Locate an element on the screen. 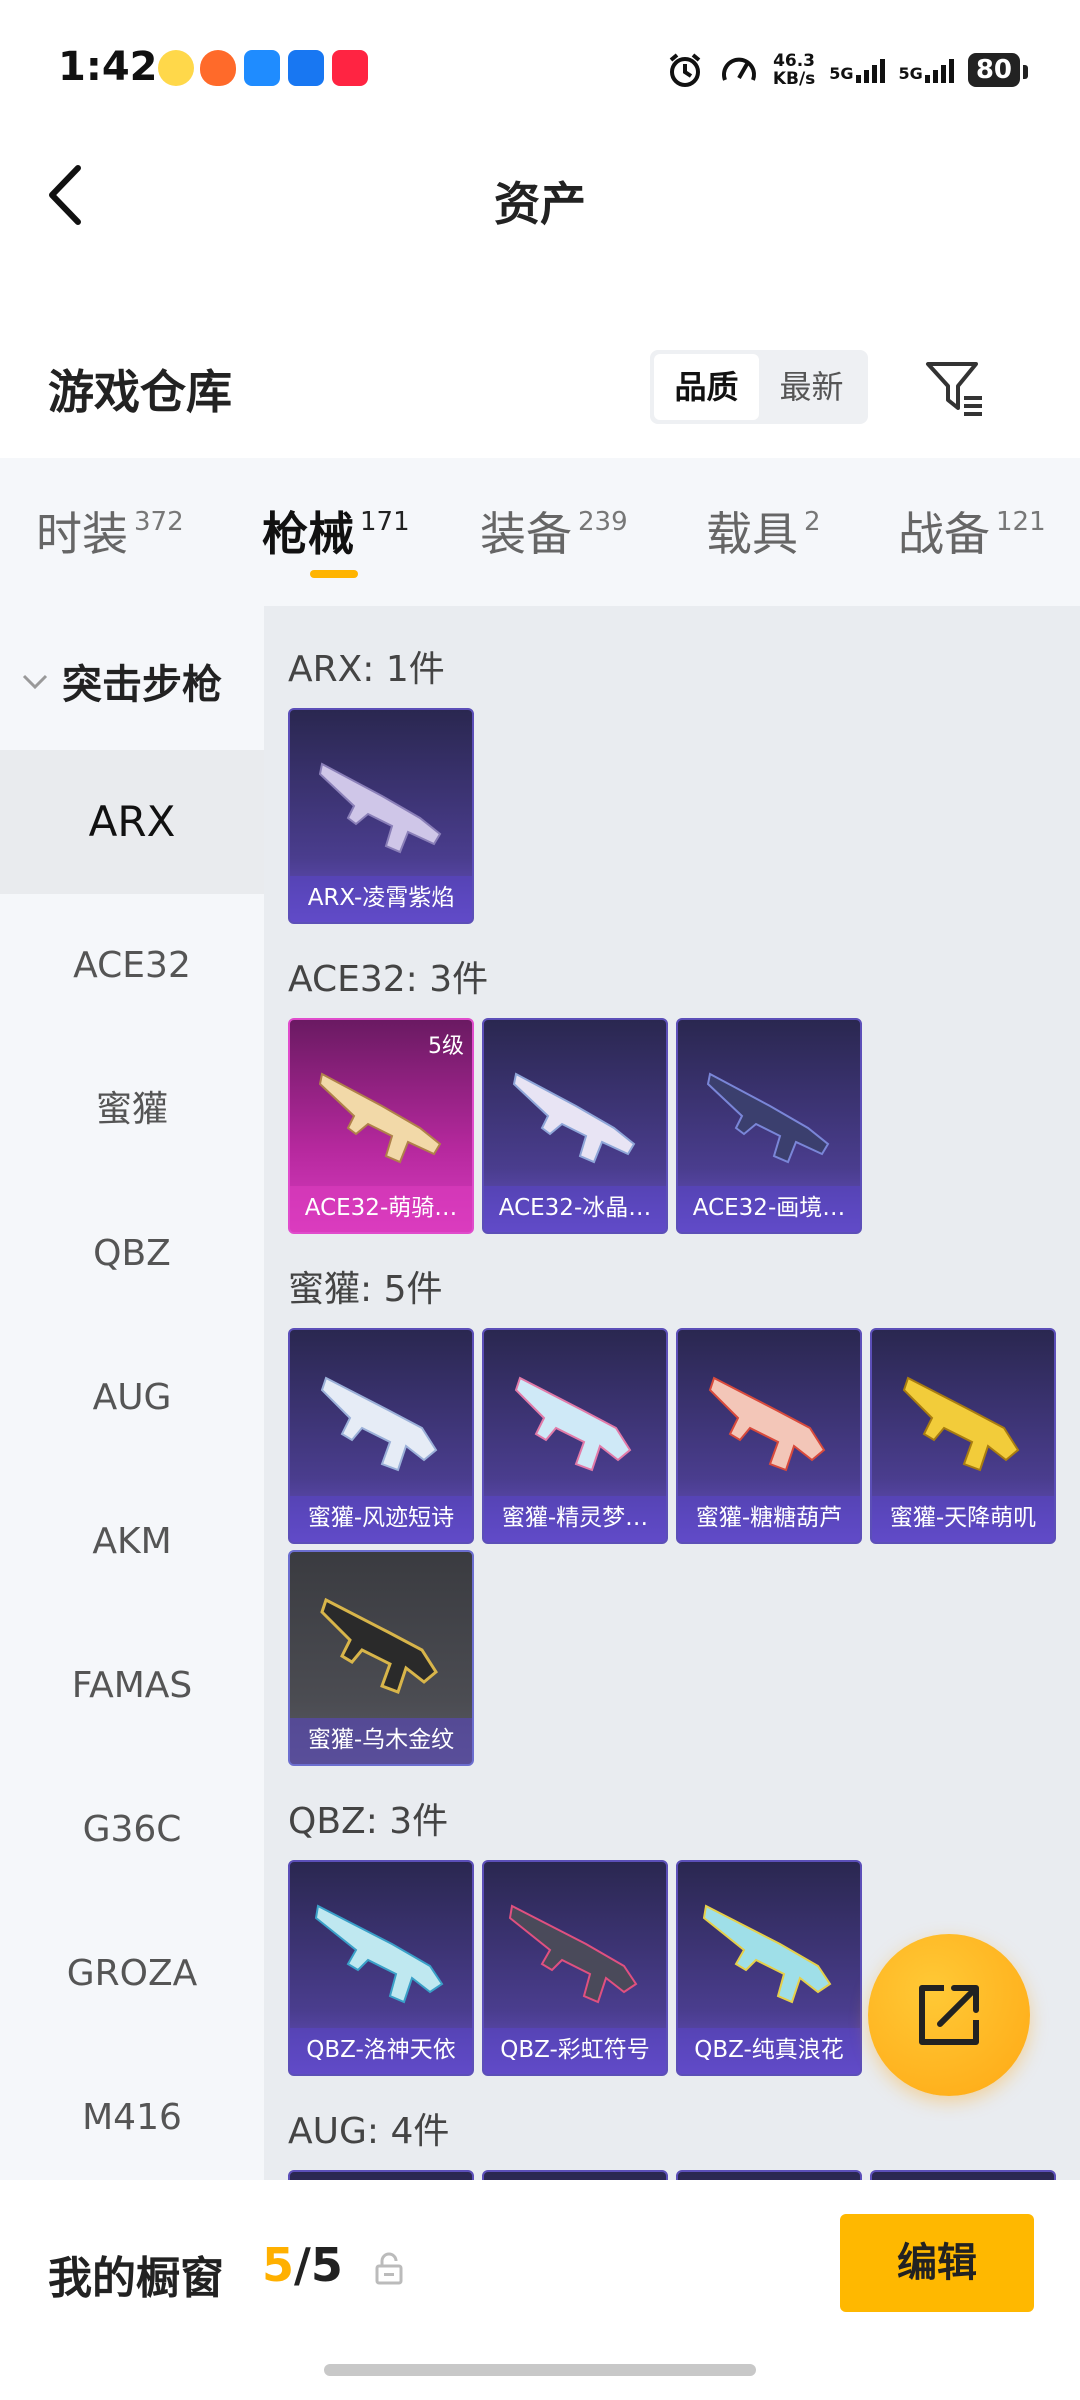 This screenshot has width=1080, height=2400. sidebar-item-famas: FAMAS is located at coordinates (132, 1686).